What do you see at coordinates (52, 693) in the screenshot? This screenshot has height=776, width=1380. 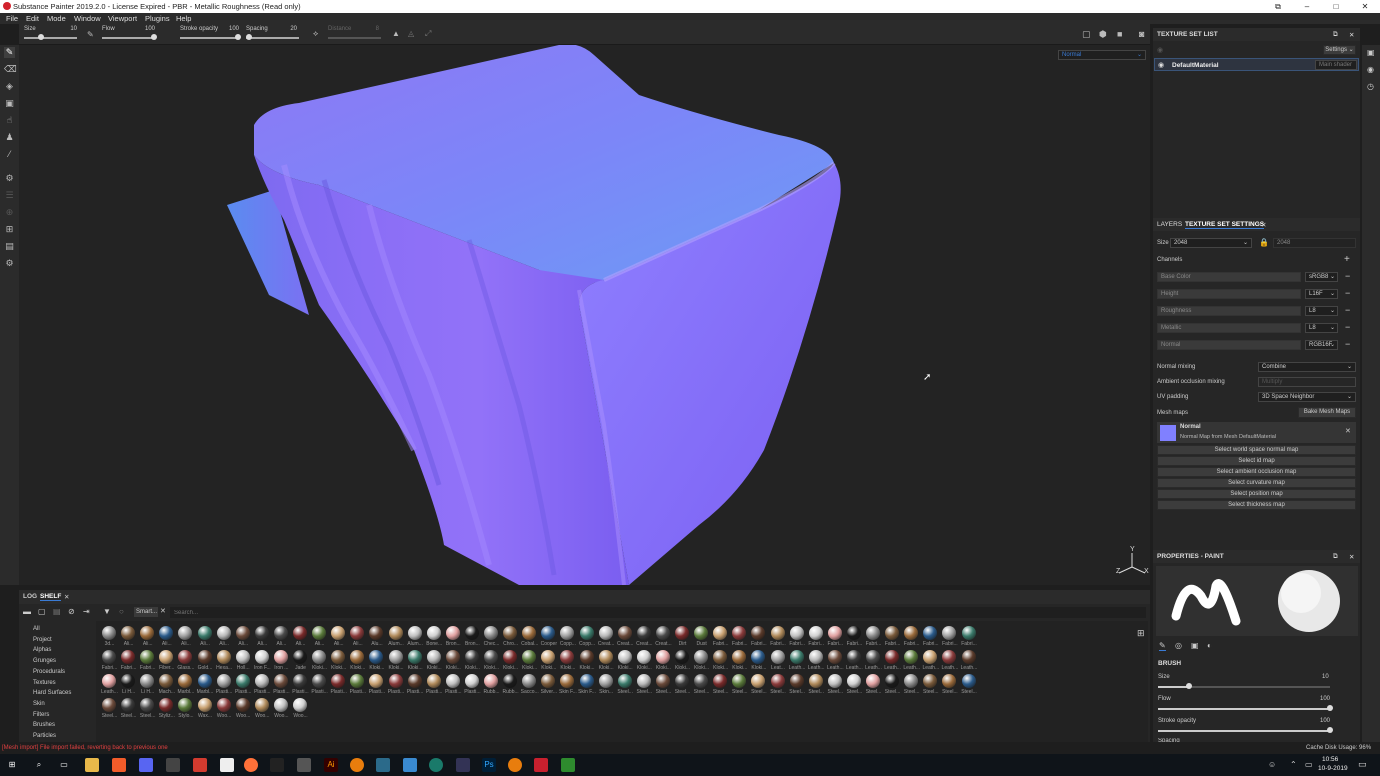 I see `shelf-category: Hard Surfaces` at bounding box center [52, 693].